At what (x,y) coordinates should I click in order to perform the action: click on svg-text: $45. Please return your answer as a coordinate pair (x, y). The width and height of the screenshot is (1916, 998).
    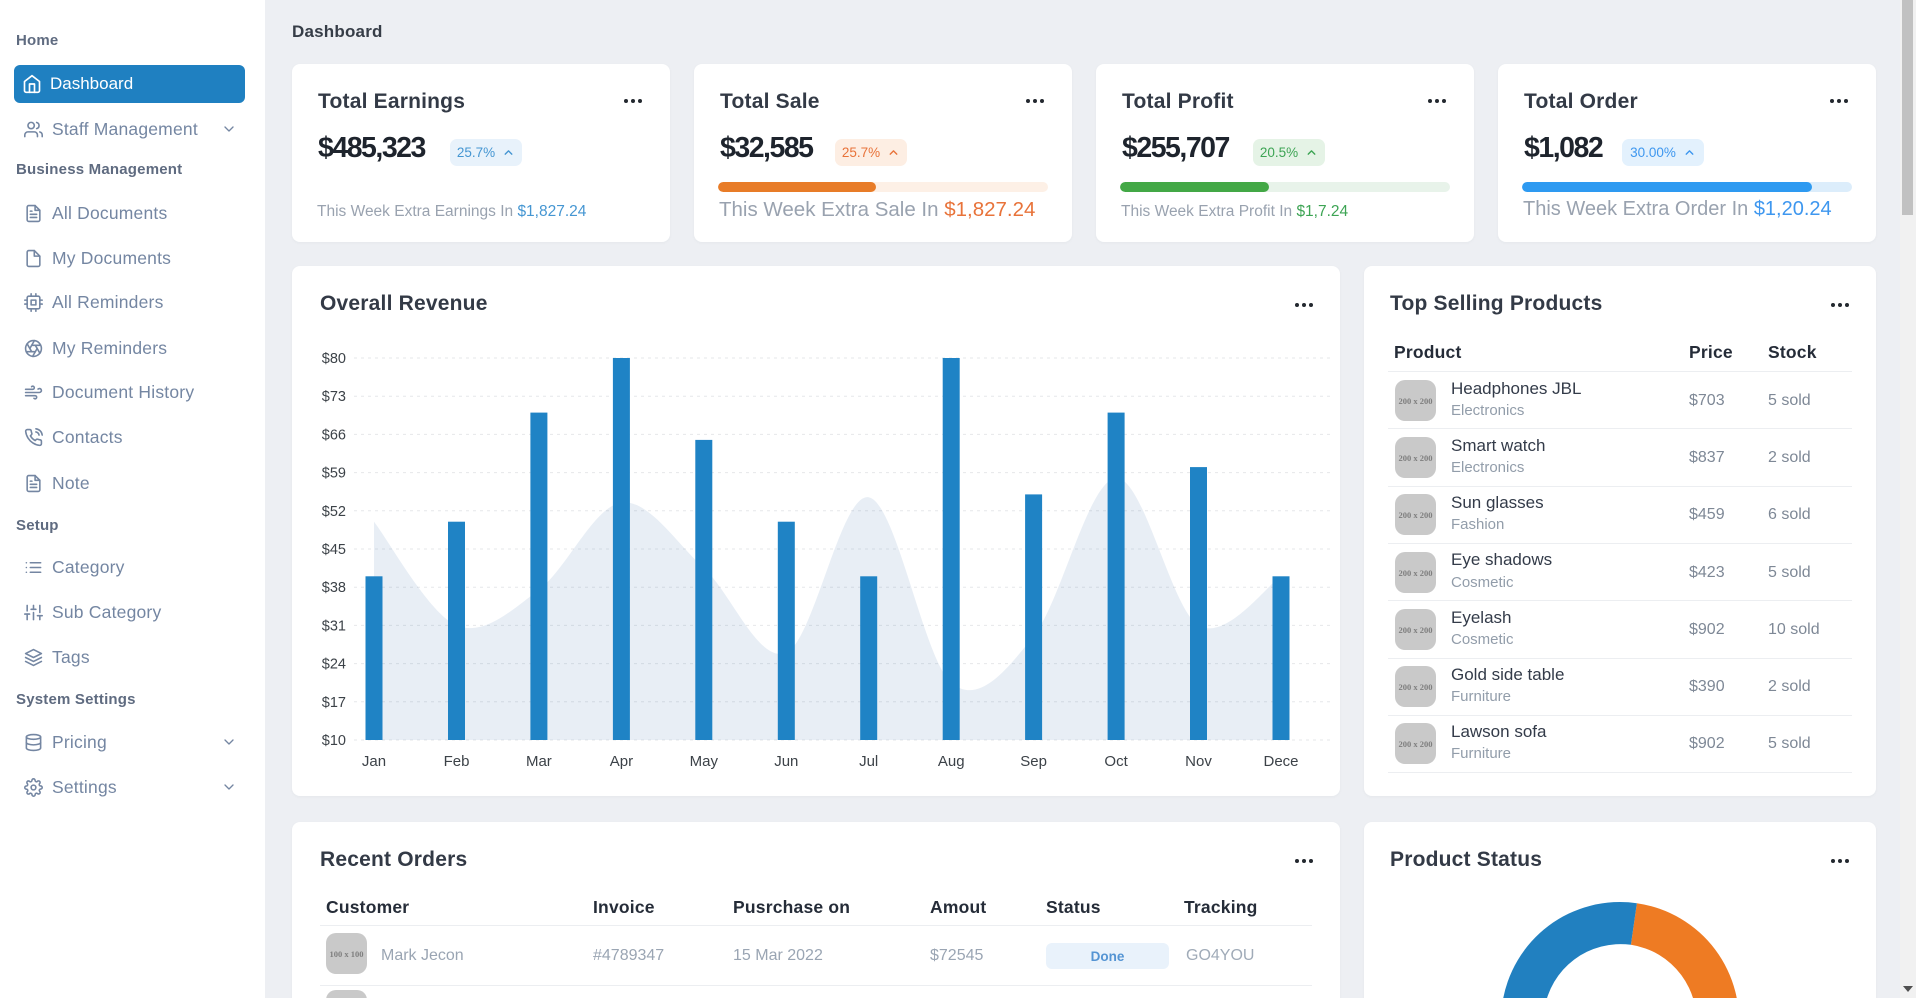
    Looking at the image, I should click on (334, 550).